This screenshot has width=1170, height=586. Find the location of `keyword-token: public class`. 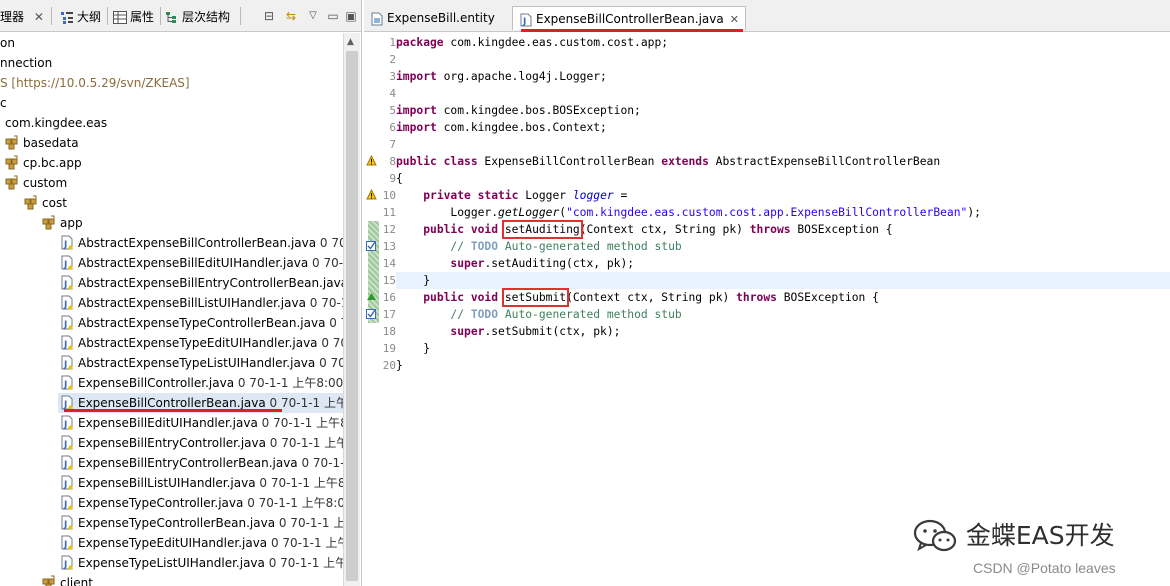

keyword-token: public class is located at coordinates (437, 161).